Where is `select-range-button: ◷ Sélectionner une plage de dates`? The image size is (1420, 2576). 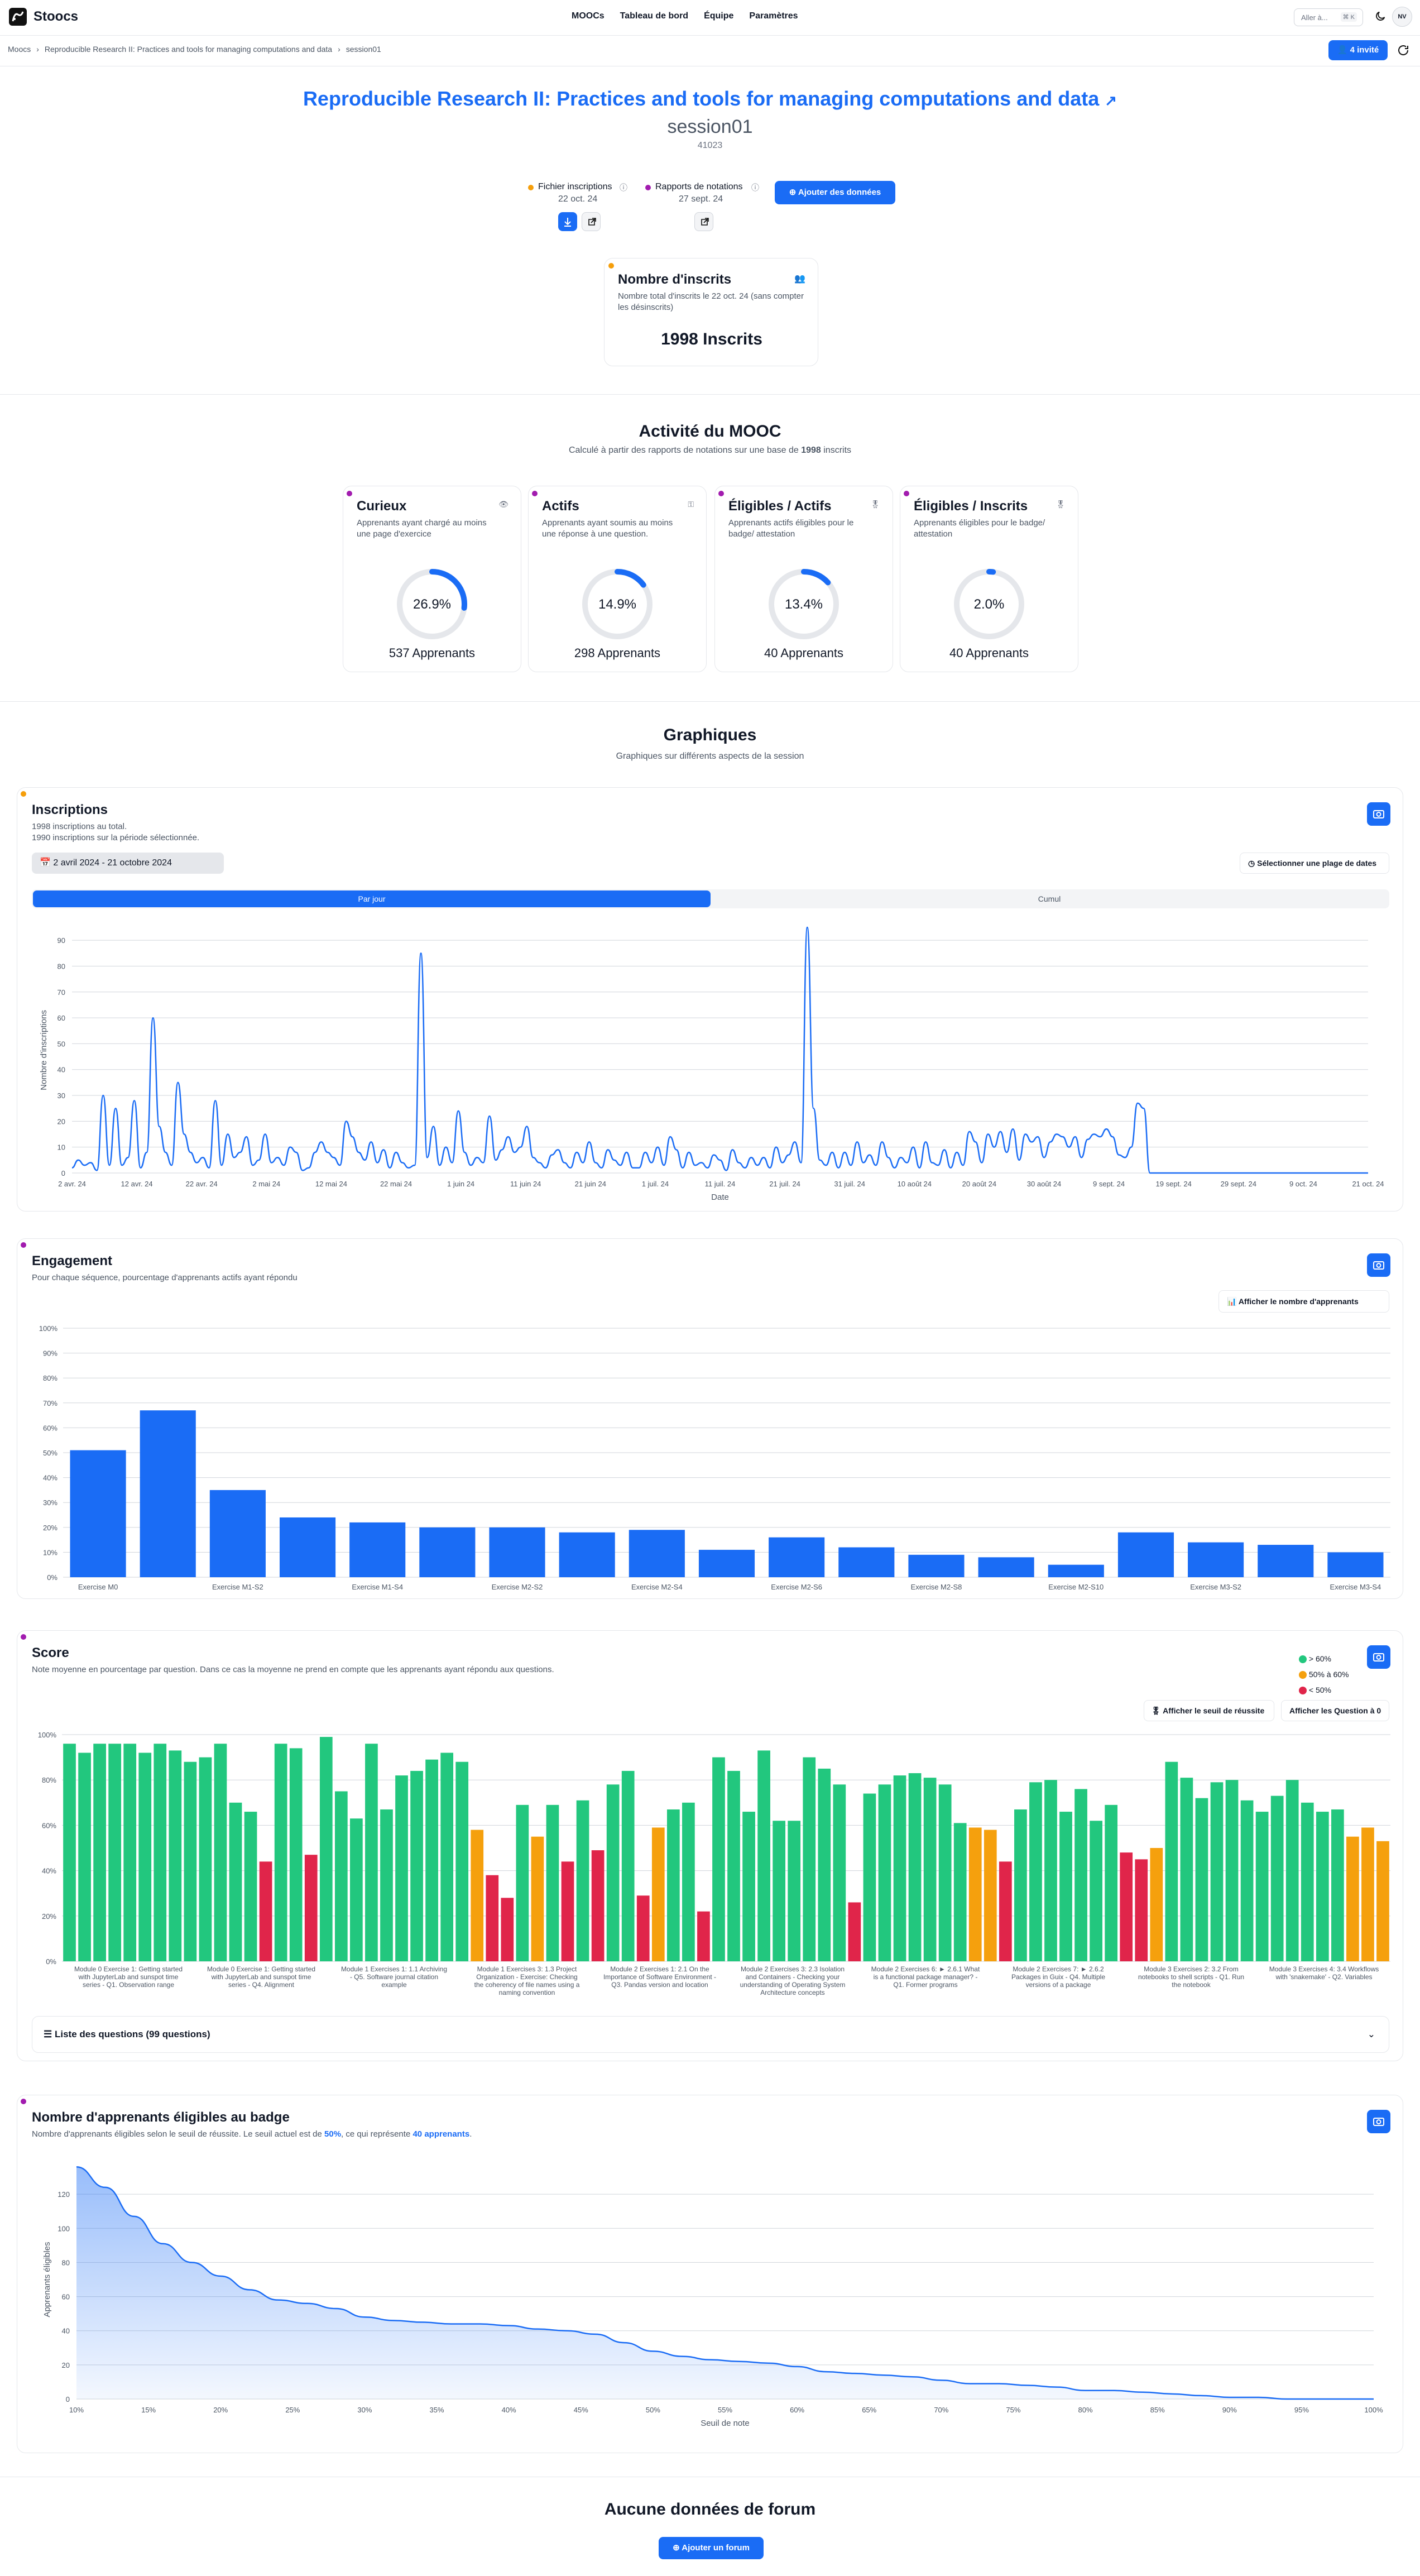
select-range-button: ◷ Sélectionner une plage de dates is located at coordinates (1315, 863).